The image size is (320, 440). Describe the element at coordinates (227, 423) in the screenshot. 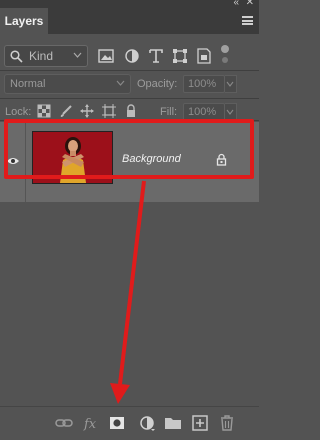

I see `delete-layer-trash-icon` at that location.